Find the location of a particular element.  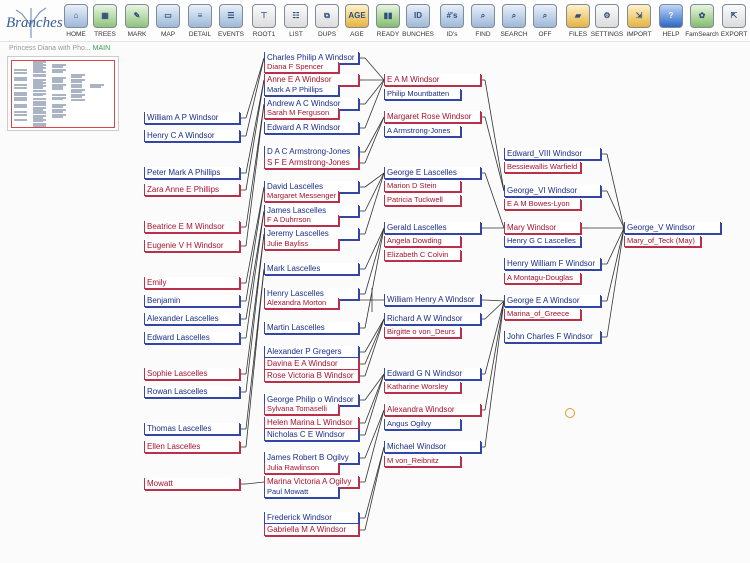

person-box: Mark A P Phillips is located at coordinates (301, 90).